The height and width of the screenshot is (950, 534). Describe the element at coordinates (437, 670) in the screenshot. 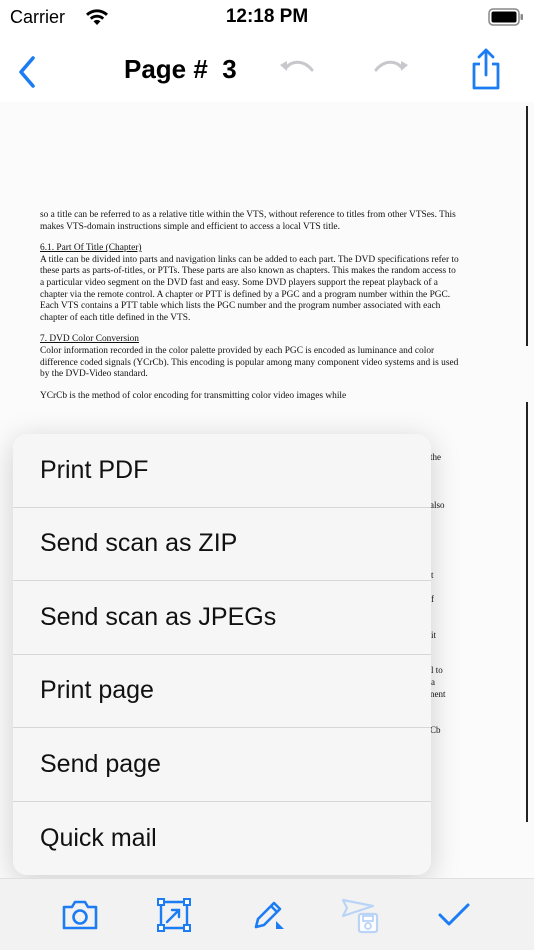

I see `text-fragment: l to` at that location.